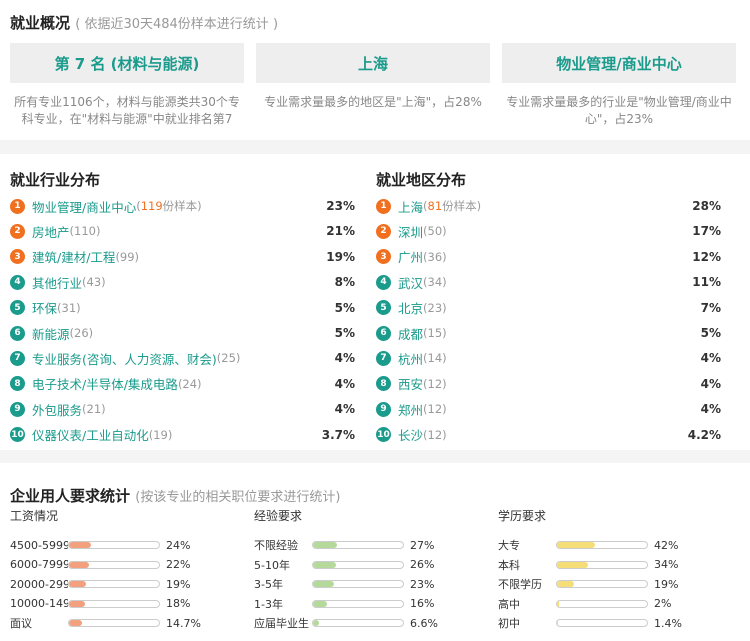 Image resolution: width=750 pixels, height=641 pixels. Describe the element at coordinates (182, 282) in the screenshot. I see `industry-row: 4 其他行业 (43) 8%` at that location.